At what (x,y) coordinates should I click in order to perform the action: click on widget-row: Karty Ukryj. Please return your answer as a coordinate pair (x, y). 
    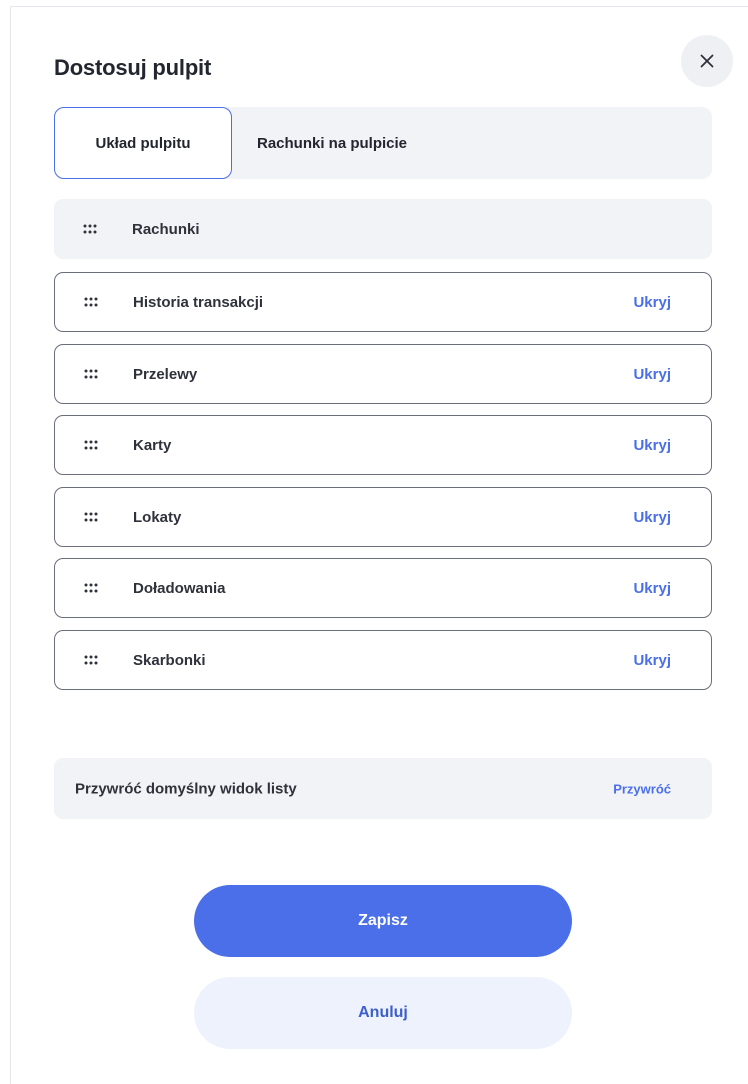
    Looking at the image, I should click on (383, 445).